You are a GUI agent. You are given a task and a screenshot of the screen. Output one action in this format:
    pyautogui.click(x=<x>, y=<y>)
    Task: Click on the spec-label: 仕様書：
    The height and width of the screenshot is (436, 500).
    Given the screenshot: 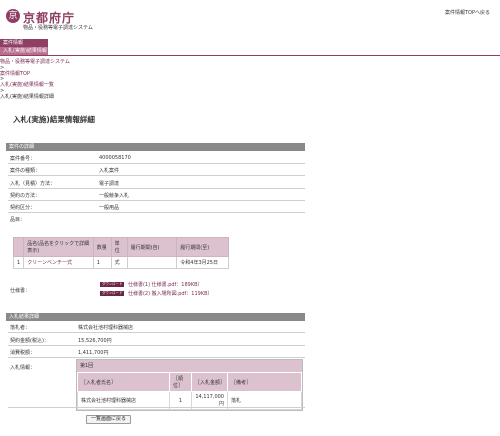 What is the action you would take?
    pyautogui.click(x=20, y=291)
    